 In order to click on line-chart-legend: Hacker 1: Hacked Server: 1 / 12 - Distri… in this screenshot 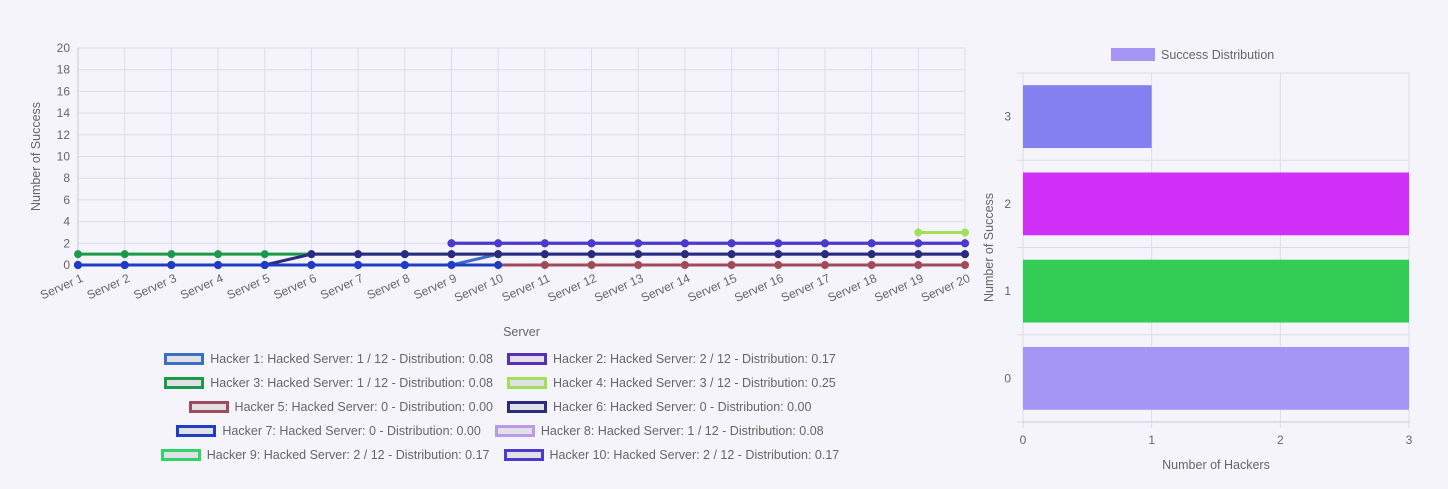, I will do `click(500, 407)`.